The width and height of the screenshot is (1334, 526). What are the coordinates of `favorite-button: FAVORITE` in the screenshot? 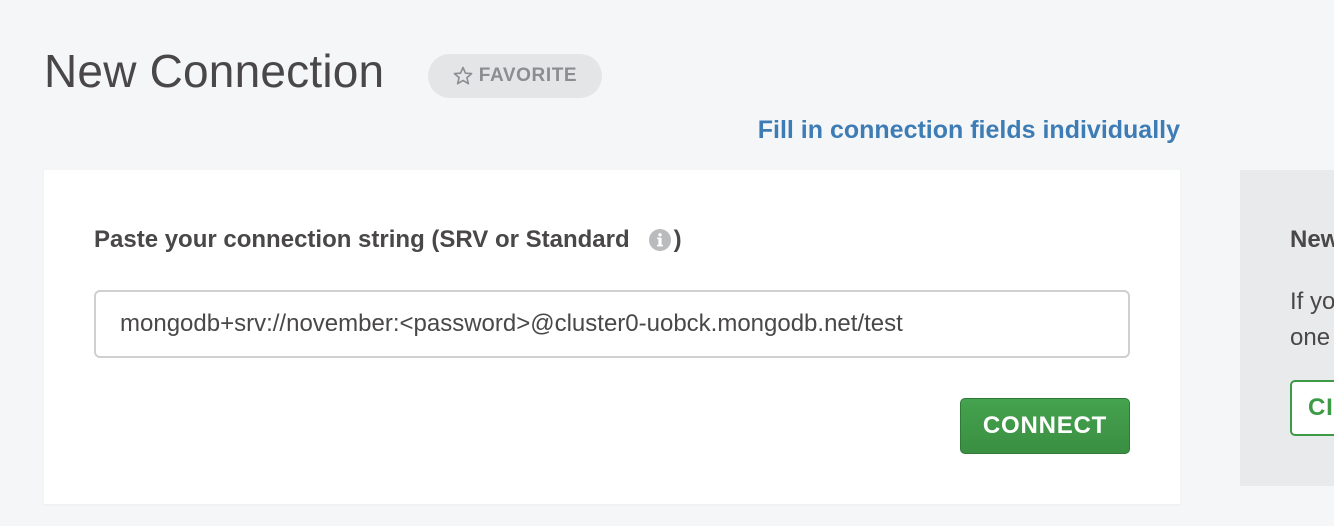 It's located at (515, 76).